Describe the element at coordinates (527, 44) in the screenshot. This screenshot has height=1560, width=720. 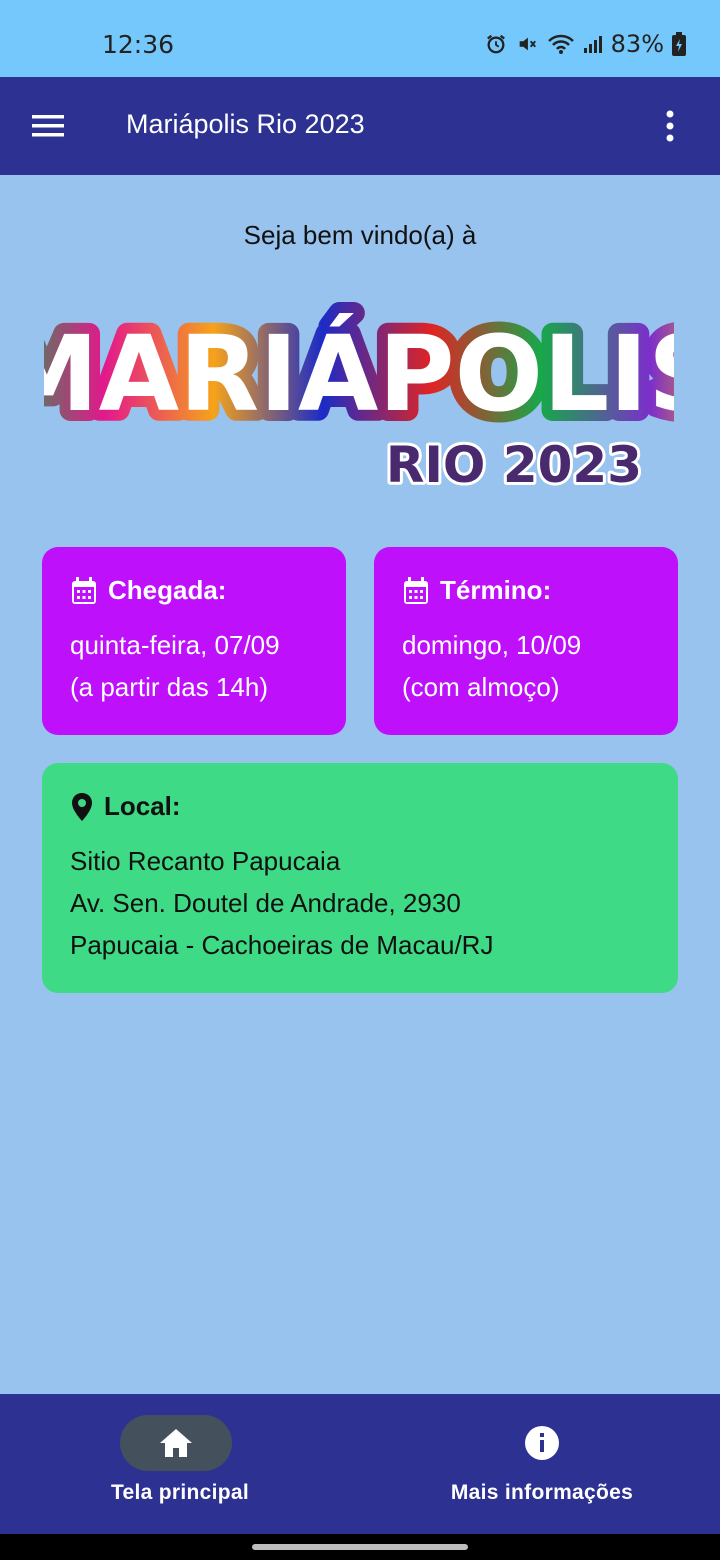
I see `mute-icon` at that location.